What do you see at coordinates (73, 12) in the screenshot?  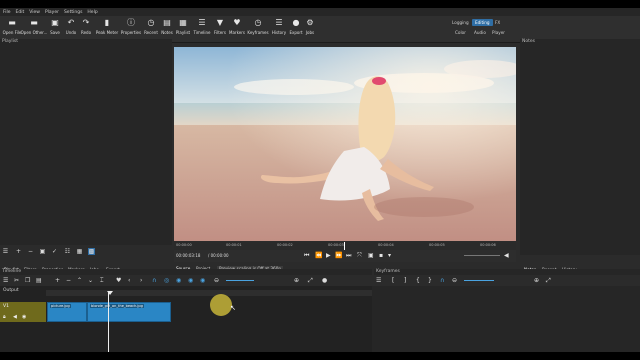 I see `menu-settings: Settings` at bounding box center [73, 12].